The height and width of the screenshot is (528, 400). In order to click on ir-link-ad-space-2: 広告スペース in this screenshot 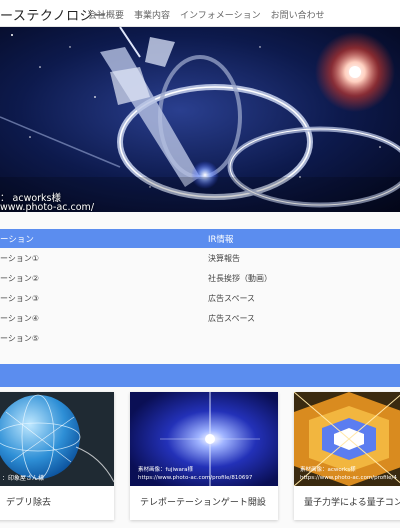, I will do `click(304, 318)`.